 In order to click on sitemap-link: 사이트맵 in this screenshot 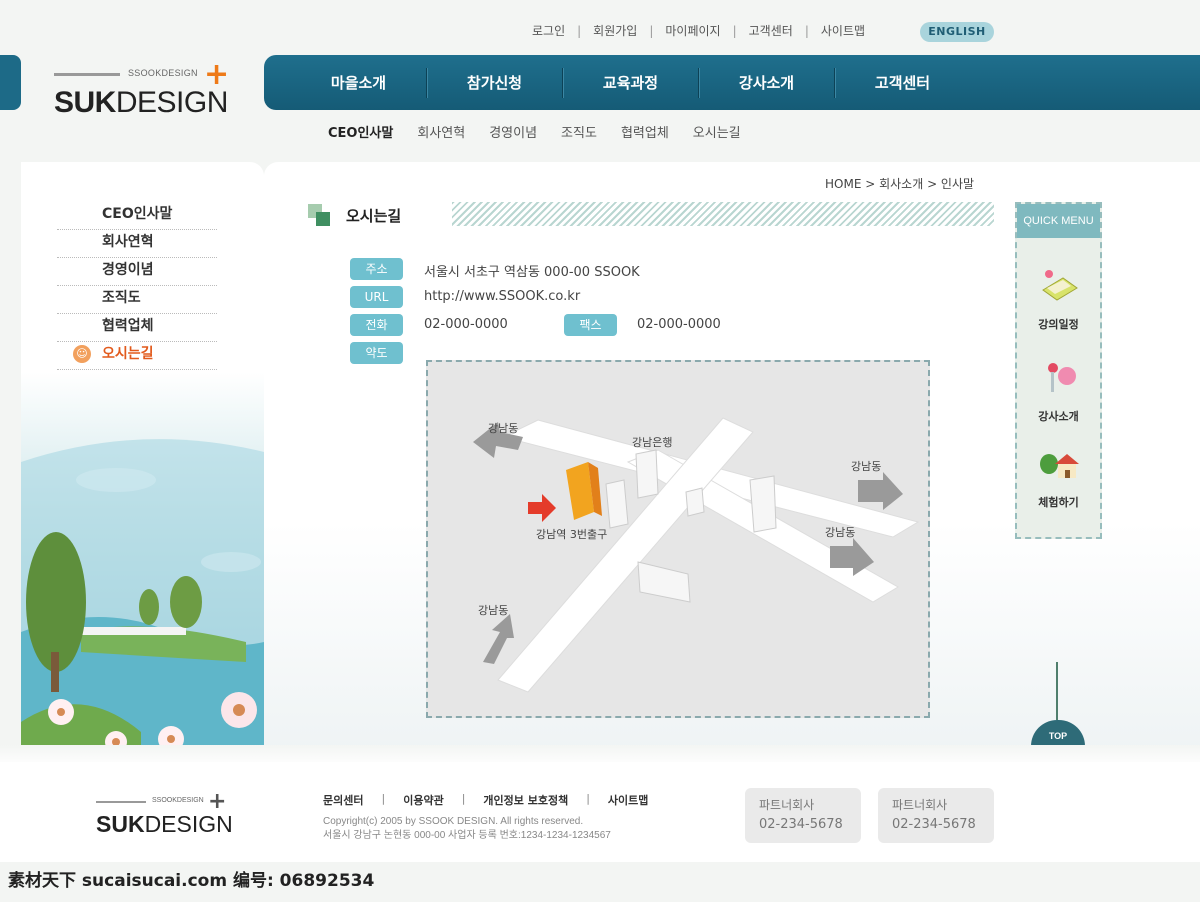, I will do `click(843, 30)`.